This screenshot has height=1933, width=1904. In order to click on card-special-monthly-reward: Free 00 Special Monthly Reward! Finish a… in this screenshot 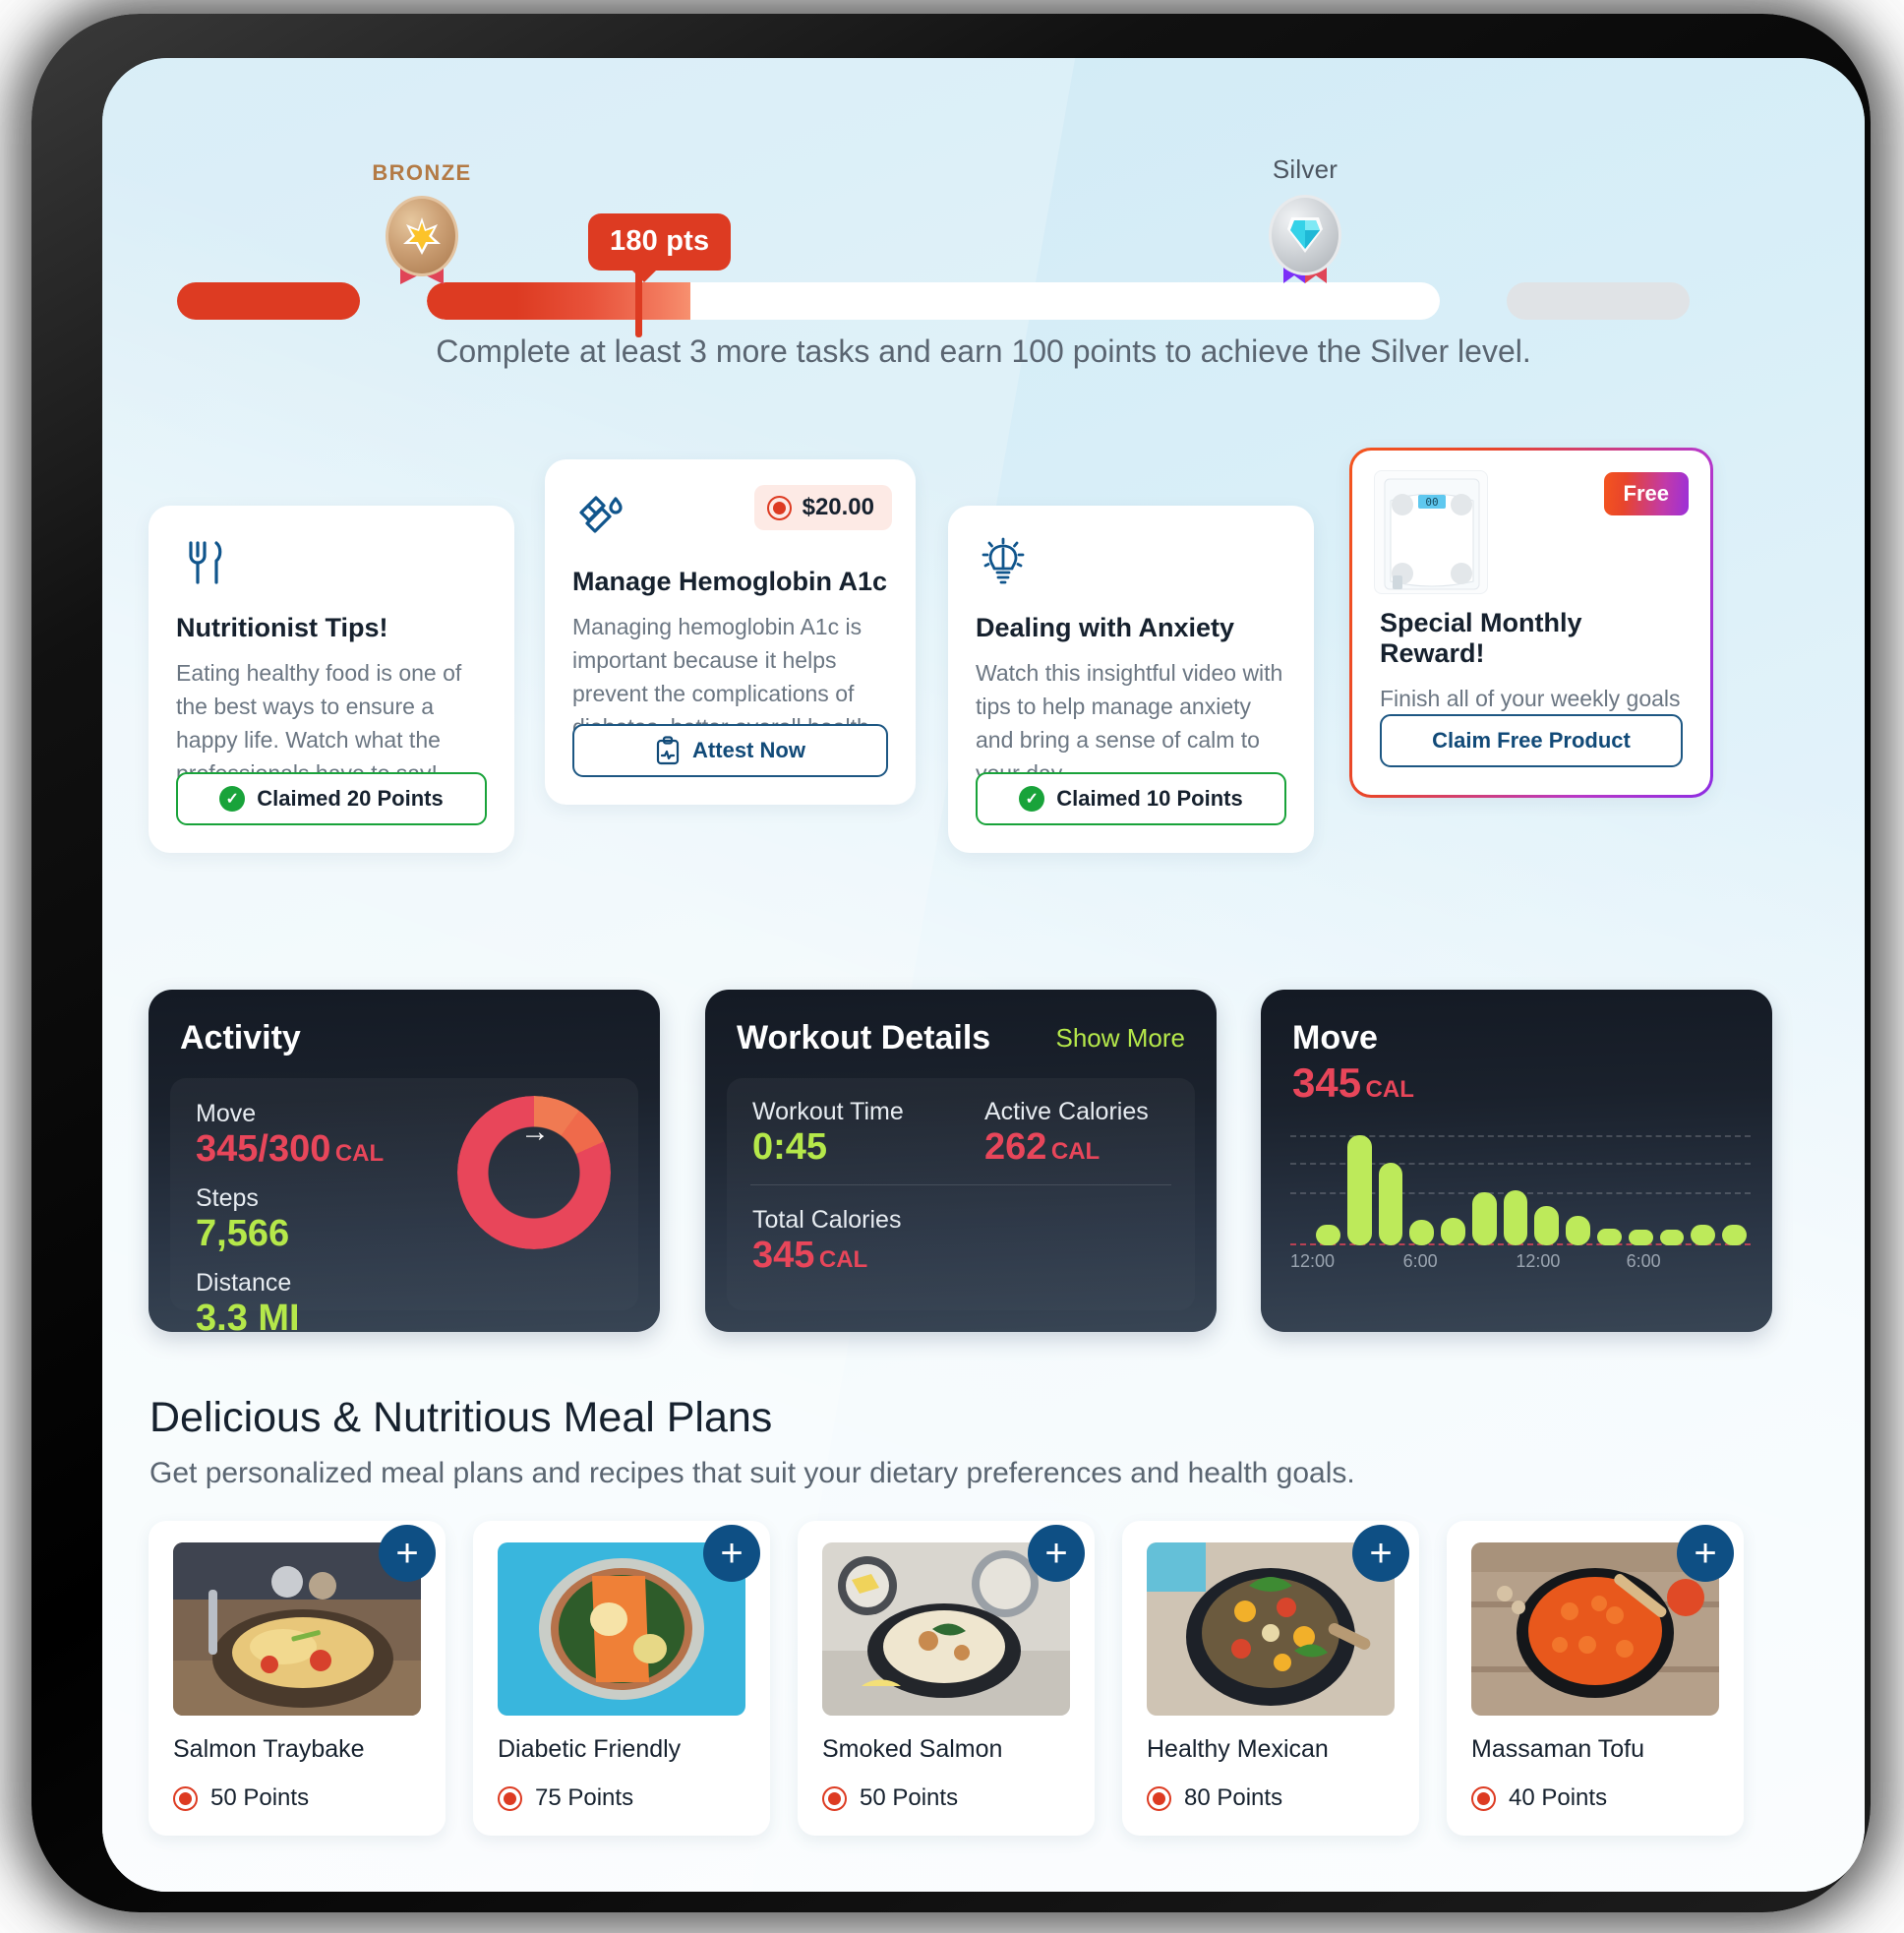, I will do `click(1531, 623)`.